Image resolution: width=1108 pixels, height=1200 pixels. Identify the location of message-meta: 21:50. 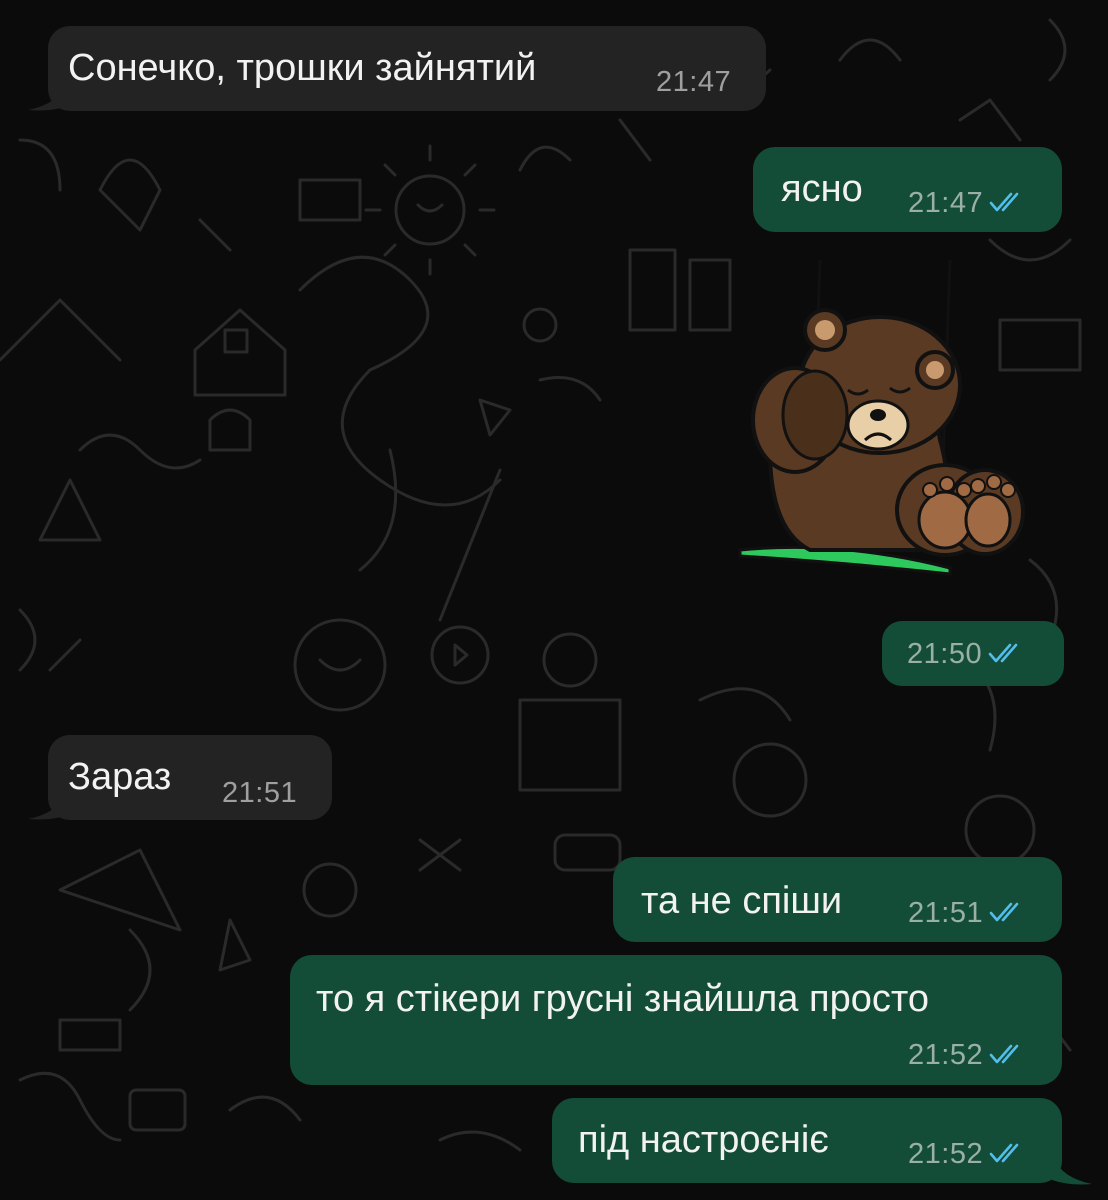
(965, 654).